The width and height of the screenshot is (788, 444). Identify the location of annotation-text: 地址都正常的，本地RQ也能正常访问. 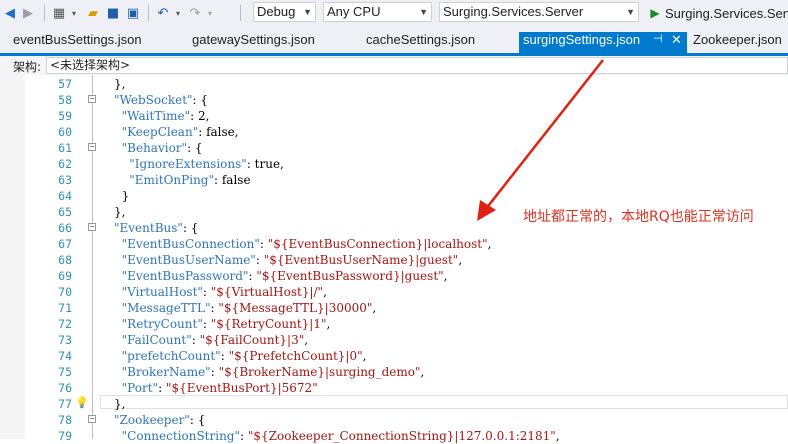
(638, 217).